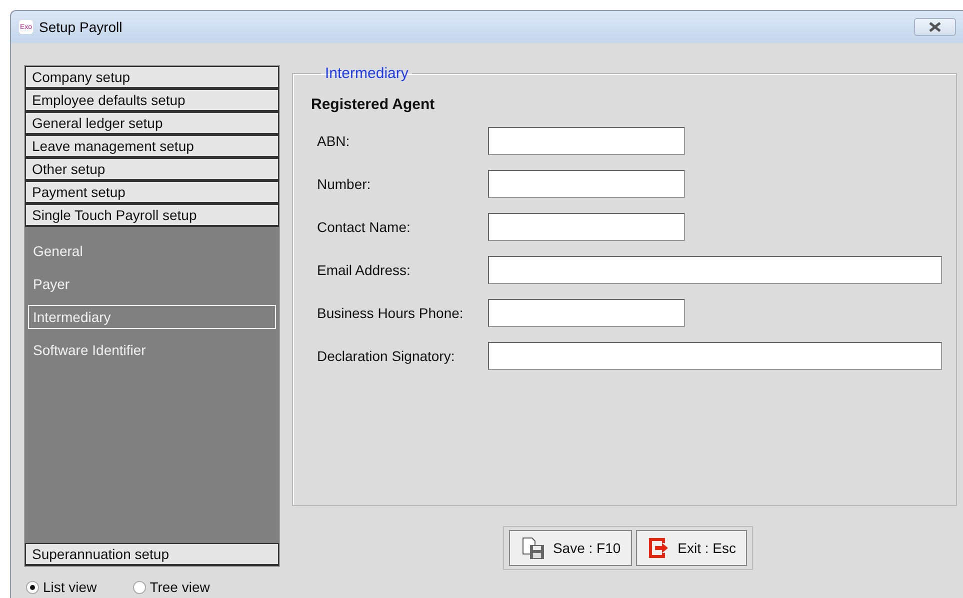 This screenshot has width=963, height=598. What do you see at coordinates (364, 270) in the screenshot?
I see `field-label: Email Address:` at bounding box center [364, 270].